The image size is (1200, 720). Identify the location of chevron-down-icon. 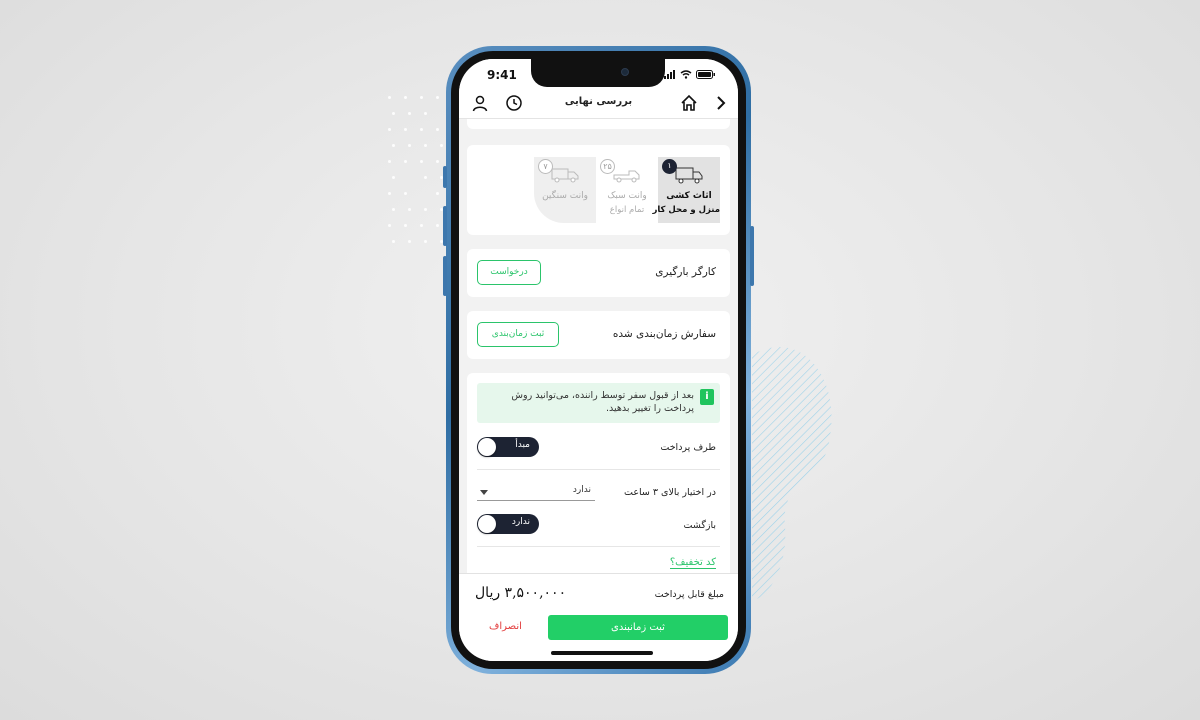
(484, 492).